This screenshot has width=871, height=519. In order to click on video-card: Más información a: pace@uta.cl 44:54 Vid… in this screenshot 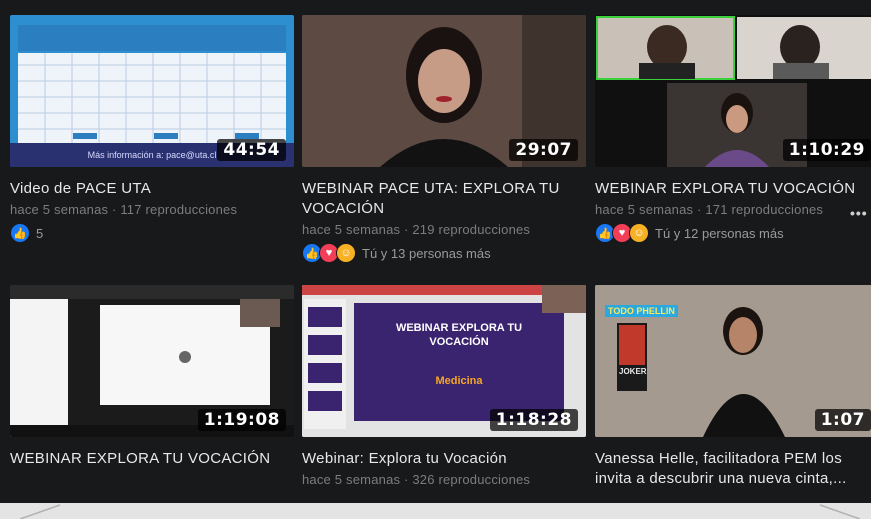, I will do `click(152, 129)`.